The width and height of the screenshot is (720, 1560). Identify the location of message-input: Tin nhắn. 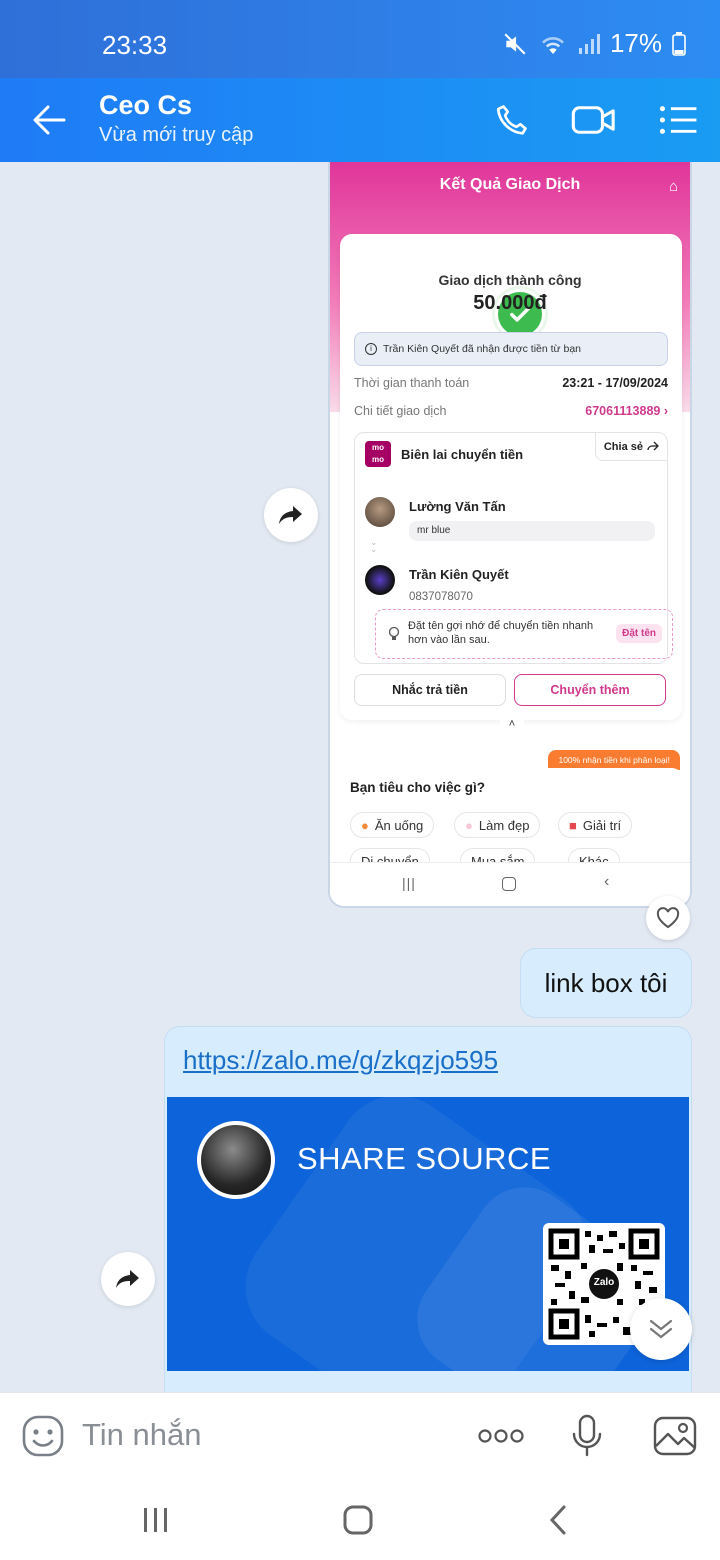
(142, 1435).